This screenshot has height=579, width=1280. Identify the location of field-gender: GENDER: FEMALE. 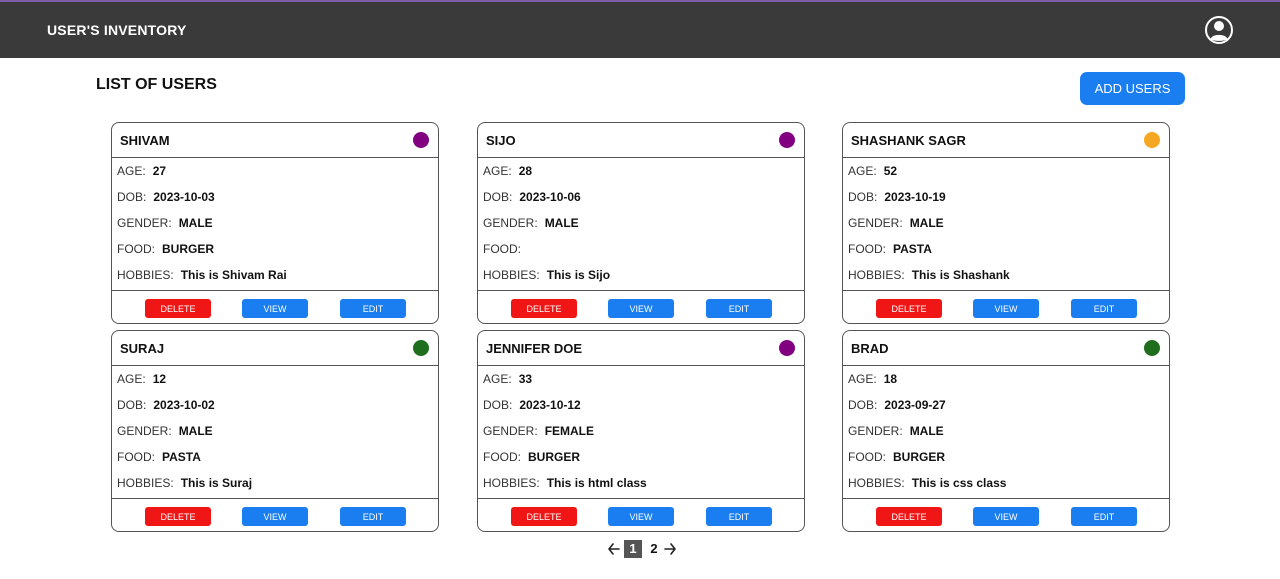
(641, 431).